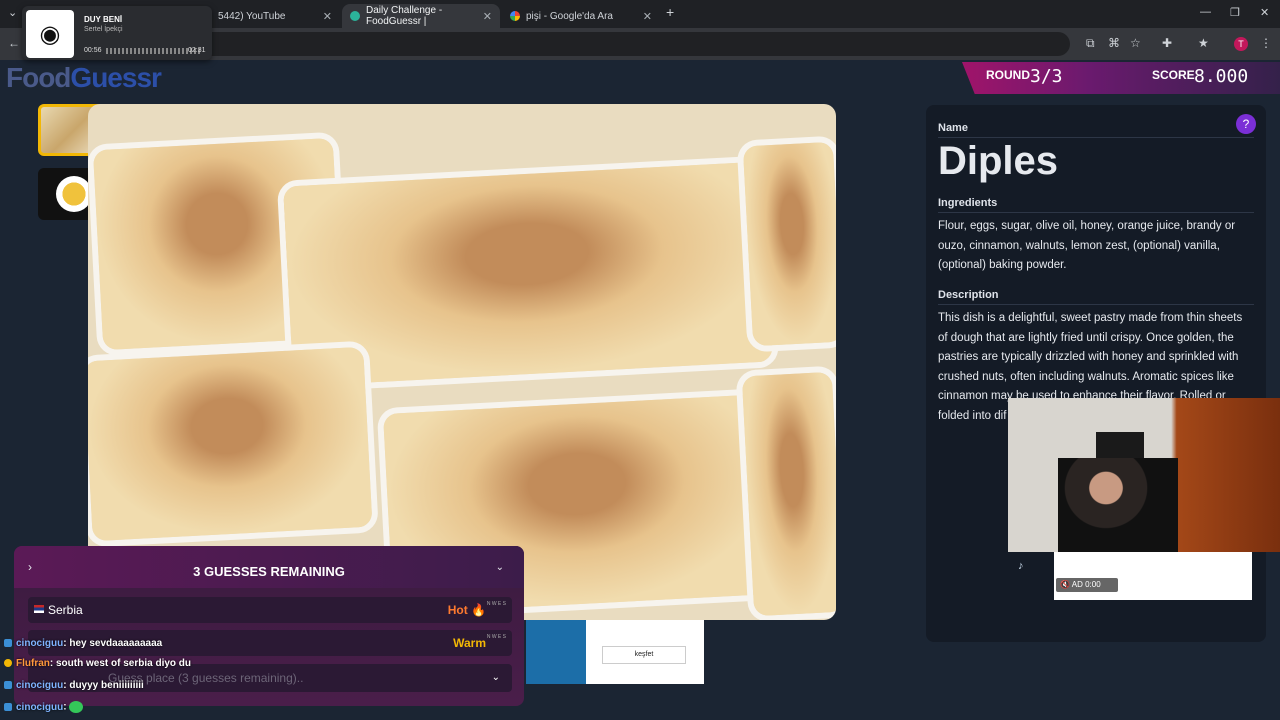 The height and width of the screenshot is (720, 1280). I want to click on video-controls: 🔇 AD 0:00, so click(1087, 585).